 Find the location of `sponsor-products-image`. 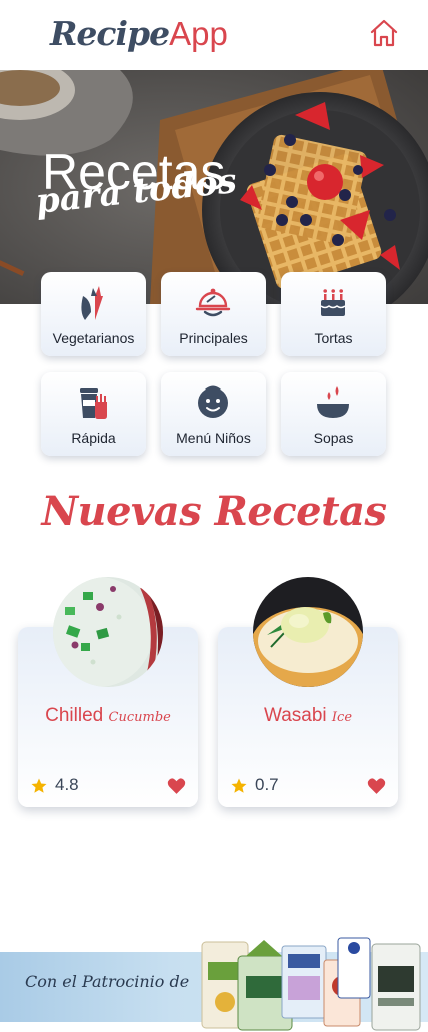

sponsor-products-image is located at coordinates (311, 984).